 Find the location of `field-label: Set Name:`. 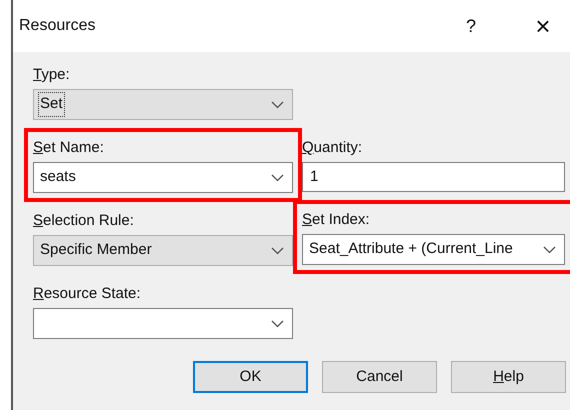

field-label: Set Name: is located at coordinates (68, 148).